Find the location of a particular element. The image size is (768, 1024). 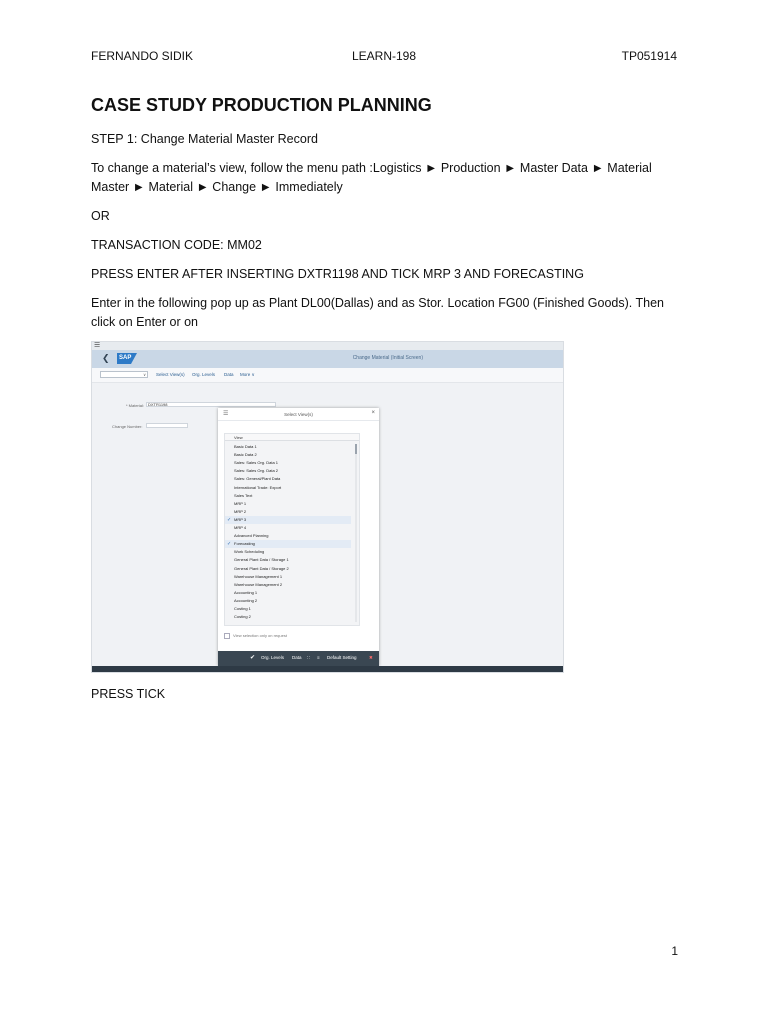

view-row: Costing 1 is located at coordinates (288, 609).